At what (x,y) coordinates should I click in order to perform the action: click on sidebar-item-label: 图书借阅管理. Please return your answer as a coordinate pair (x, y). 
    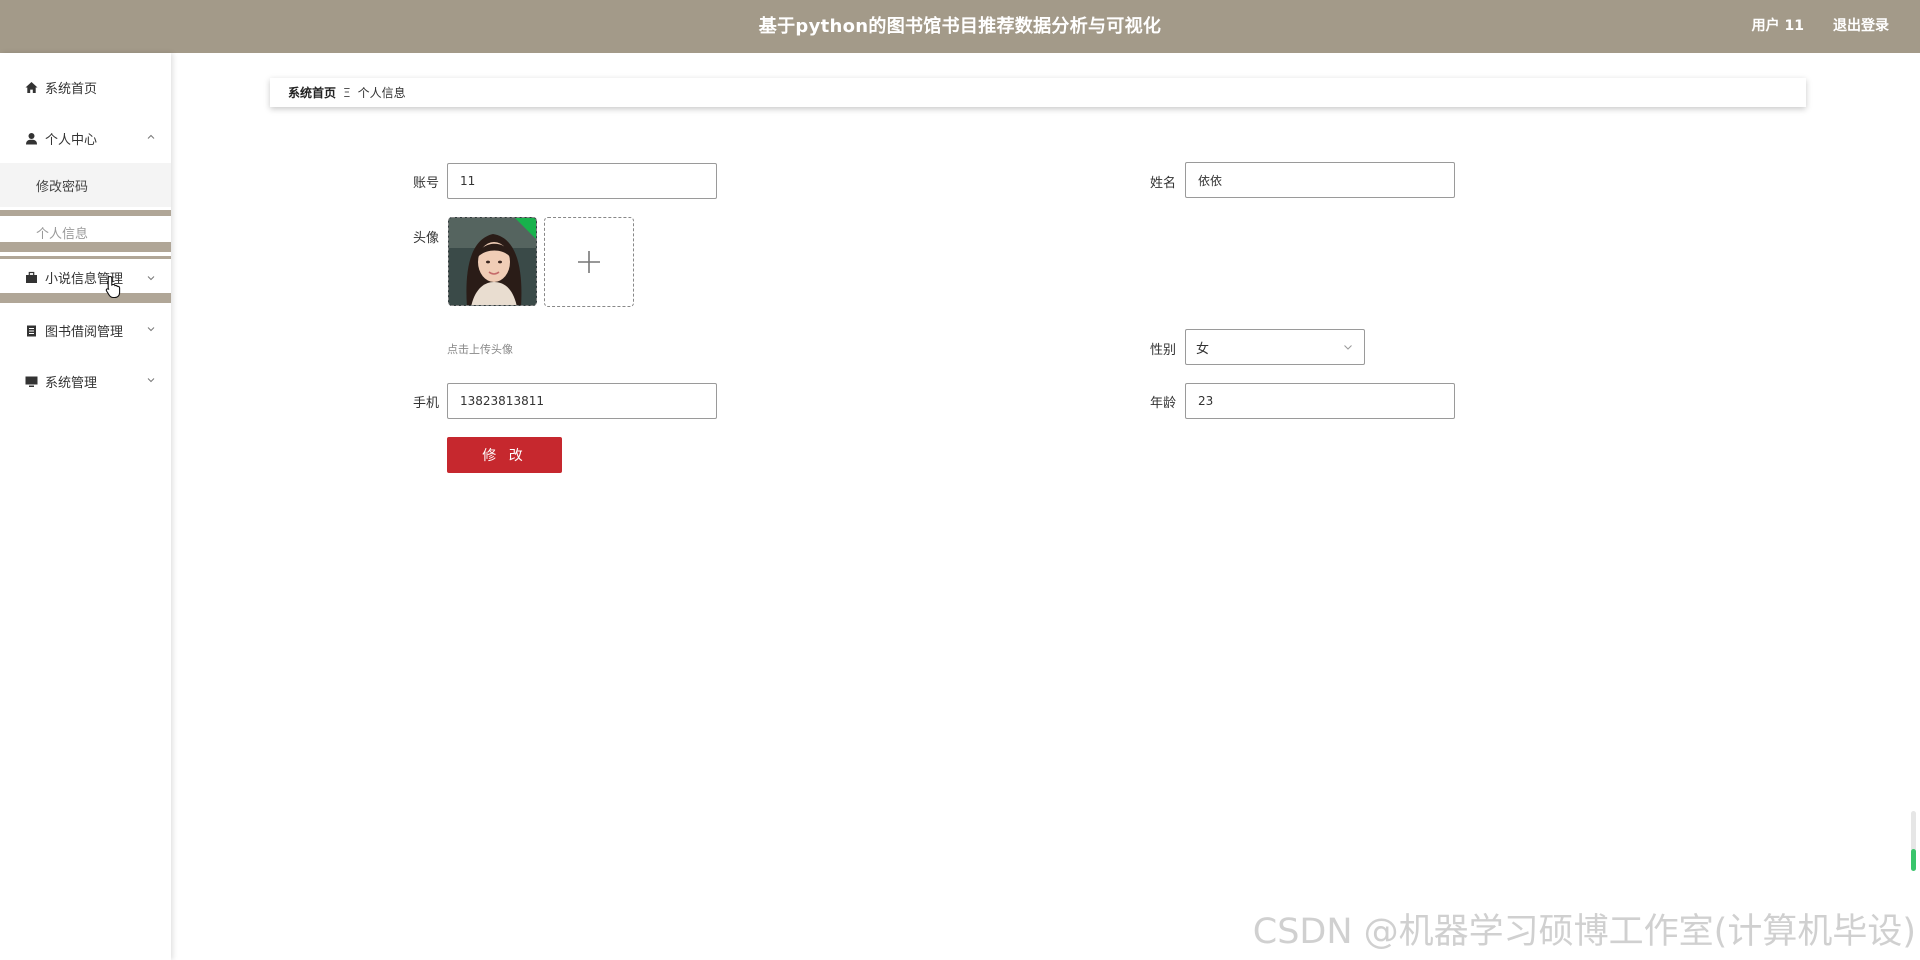
    Looking at the image, I should click on (84, 332).